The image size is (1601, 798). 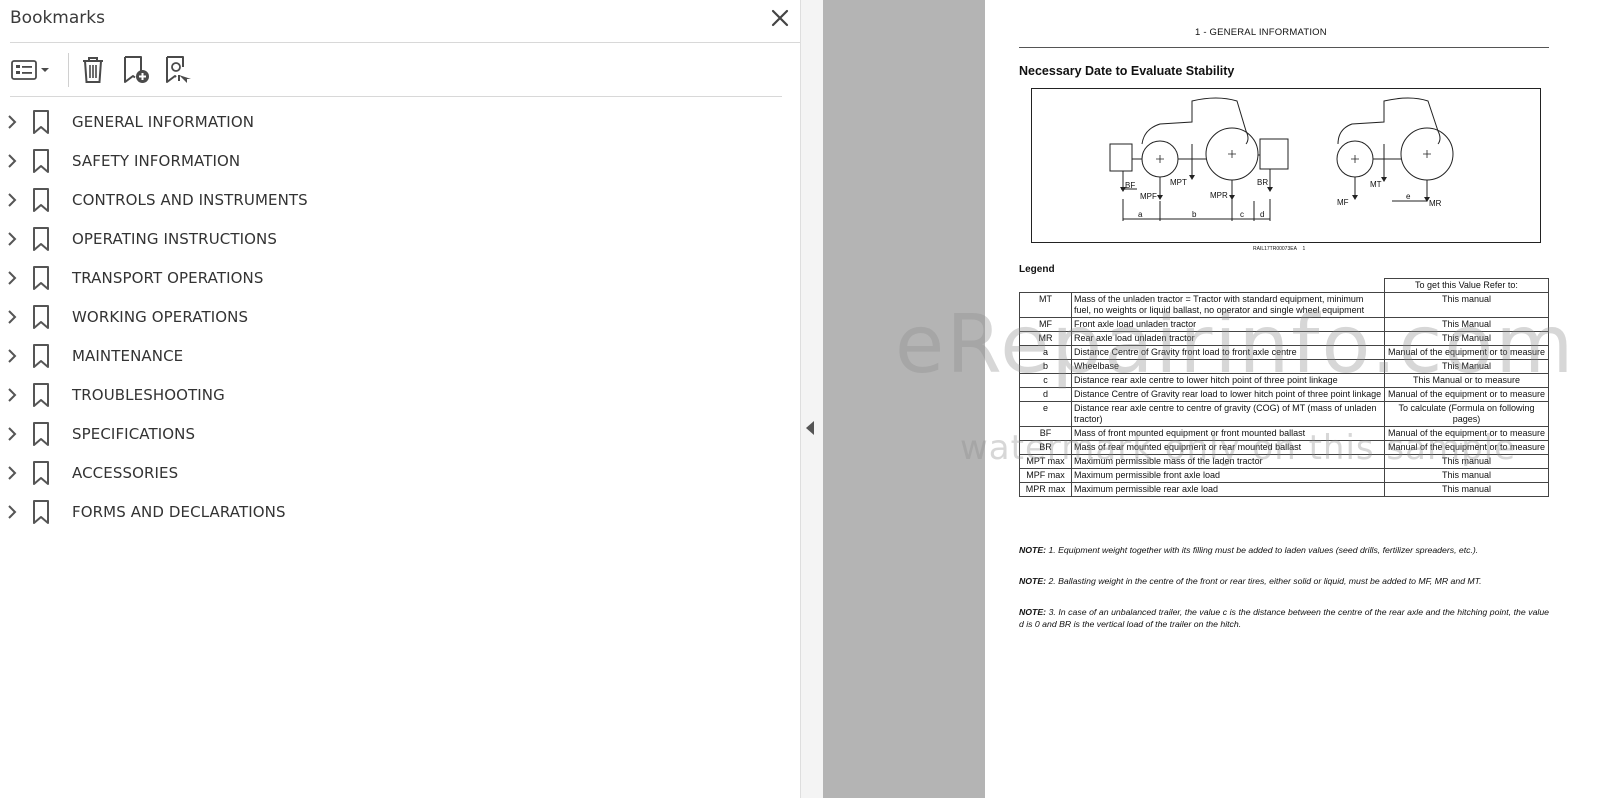 What do you see at coordinates (1435, 203) in the screenshot?
I see `figure-label-mr: MR` at bounding box center [1435, 203].